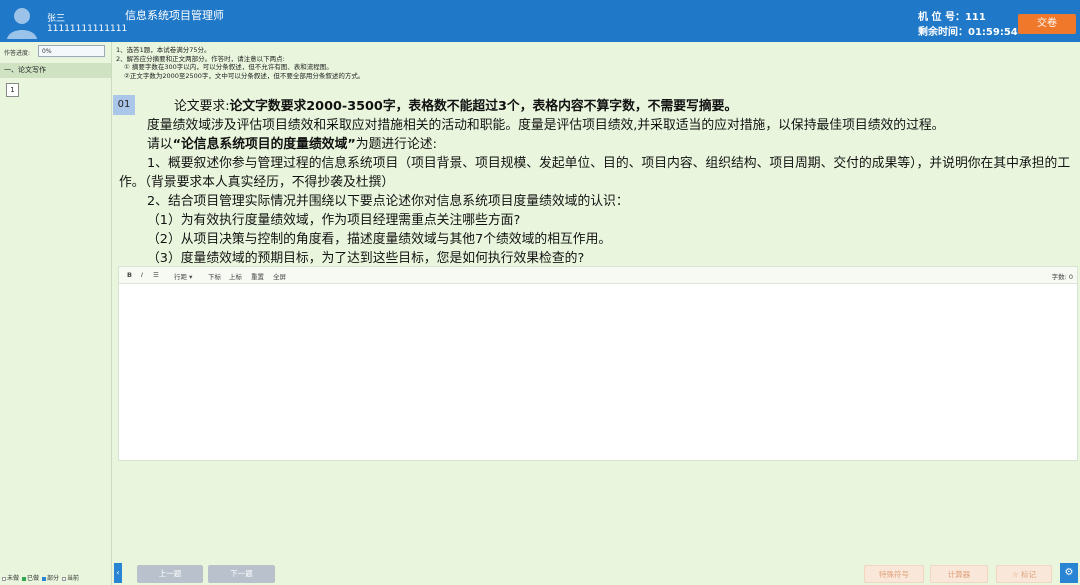  I want to click on collapse-sidebar-icon: ‹, so click(118, 573).